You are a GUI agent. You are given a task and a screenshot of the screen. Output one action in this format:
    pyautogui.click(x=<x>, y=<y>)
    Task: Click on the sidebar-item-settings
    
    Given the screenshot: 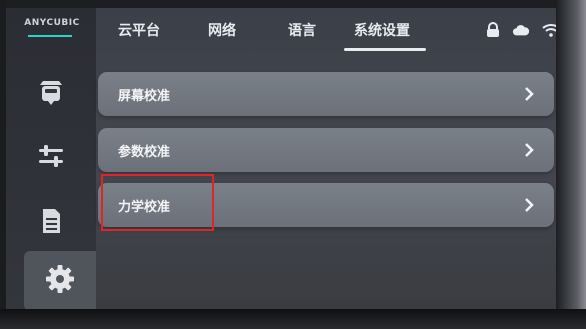 What is the action you would take?
    pyautogui.click(x=60, y=280)
    